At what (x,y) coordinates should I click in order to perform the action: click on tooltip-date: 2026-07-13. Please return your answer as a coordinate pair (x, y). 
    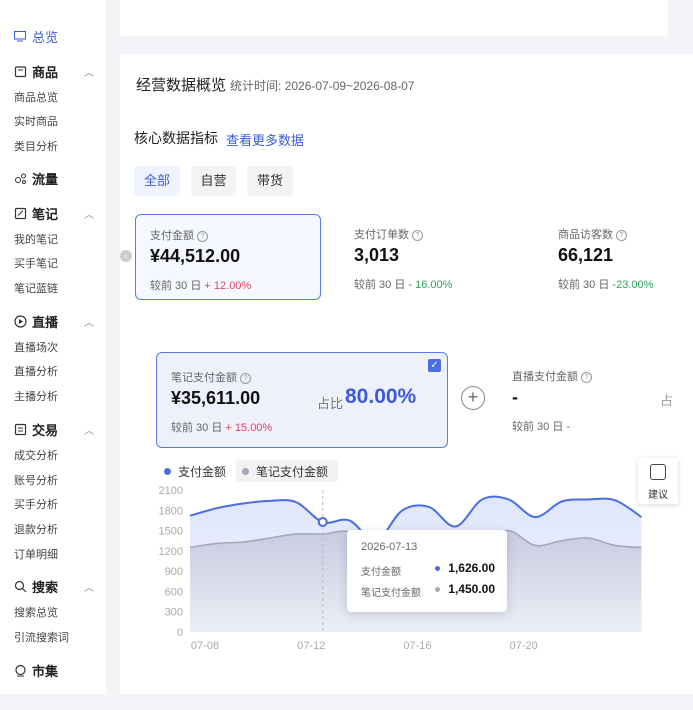
    Looking at the image, I should click on (389, 547).